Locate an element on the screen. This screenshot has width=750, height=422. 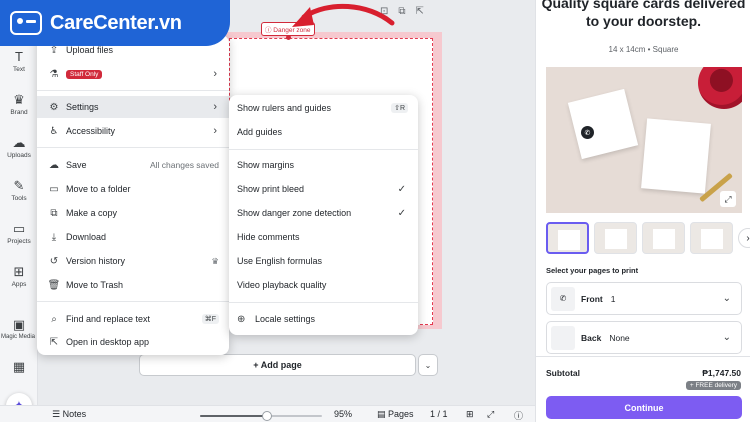
submenu-locale: ⊕ Locale settings is located at coordinates (323, 319).